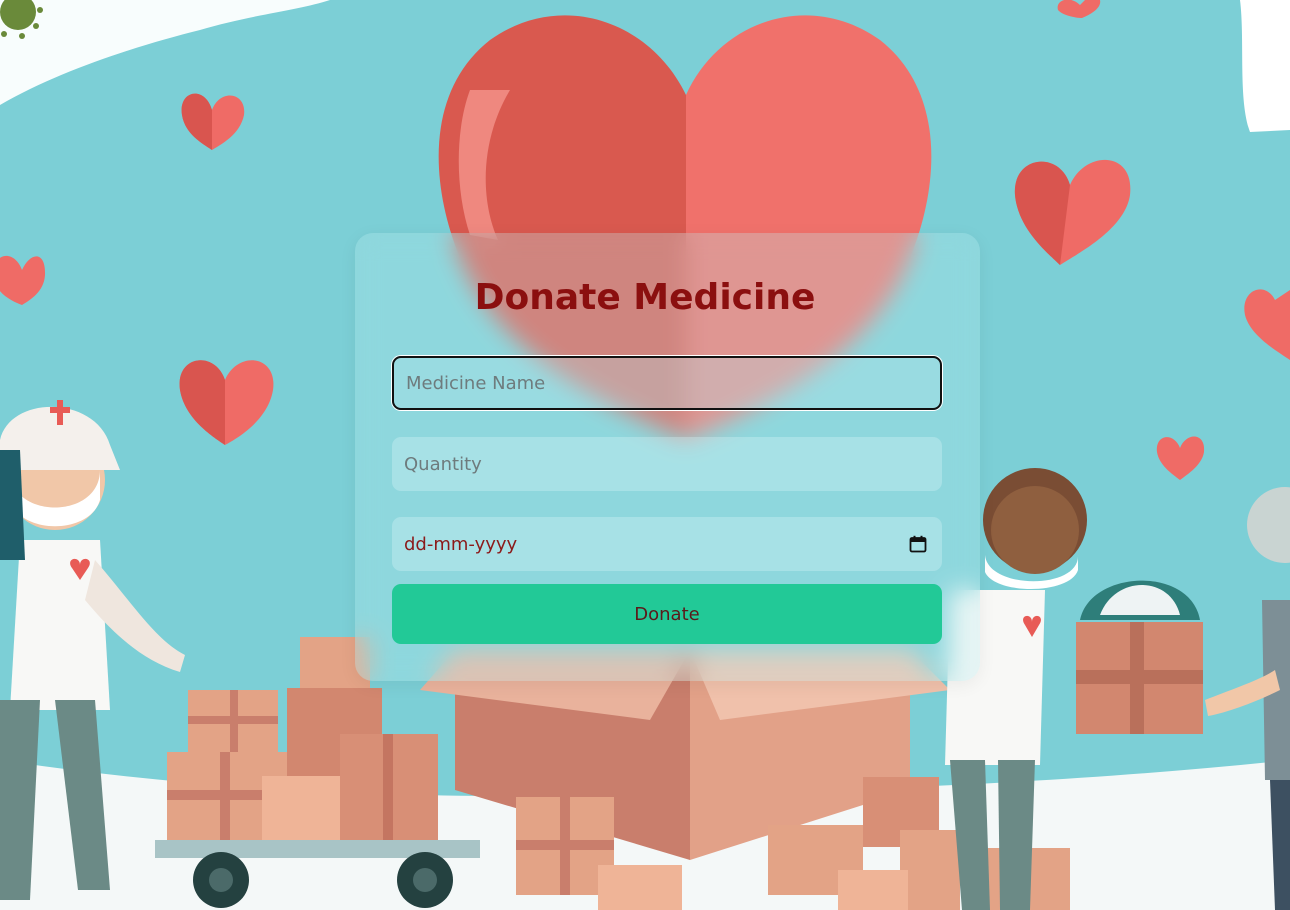  Describe the element at coordinates (461, 544) in the screenshot. I see `date-input-value: dd-mm-yyyy` at that location.